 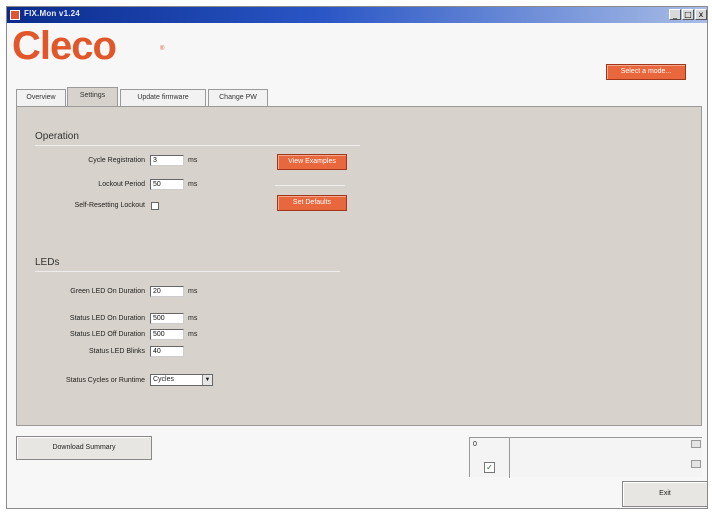 What do you see at coordinates (696, 444) in the screenshot?
I see `scroll-up-icon` at bounding box center [696, 444].